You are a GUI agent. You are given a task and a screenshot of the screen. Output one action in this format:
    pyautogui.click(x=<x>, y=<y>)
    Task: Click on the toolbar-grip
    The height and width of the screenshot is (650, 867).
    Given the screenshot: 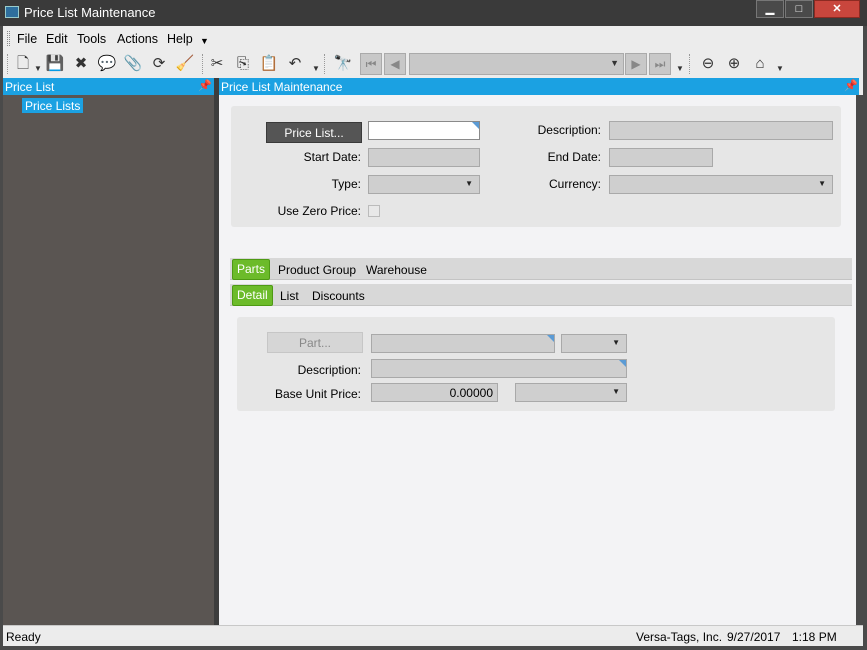 What is the action you would take?
    pyautogui.click(x=7, y=64)
    